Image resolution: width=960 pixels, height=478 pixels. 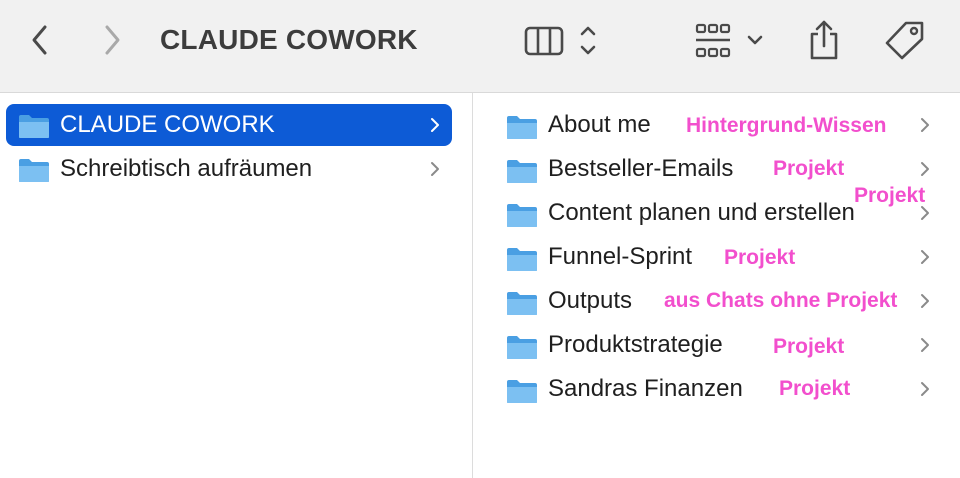 I want to click on list-item-label: CLAUDE COWORK, so click(x=167, y=124).